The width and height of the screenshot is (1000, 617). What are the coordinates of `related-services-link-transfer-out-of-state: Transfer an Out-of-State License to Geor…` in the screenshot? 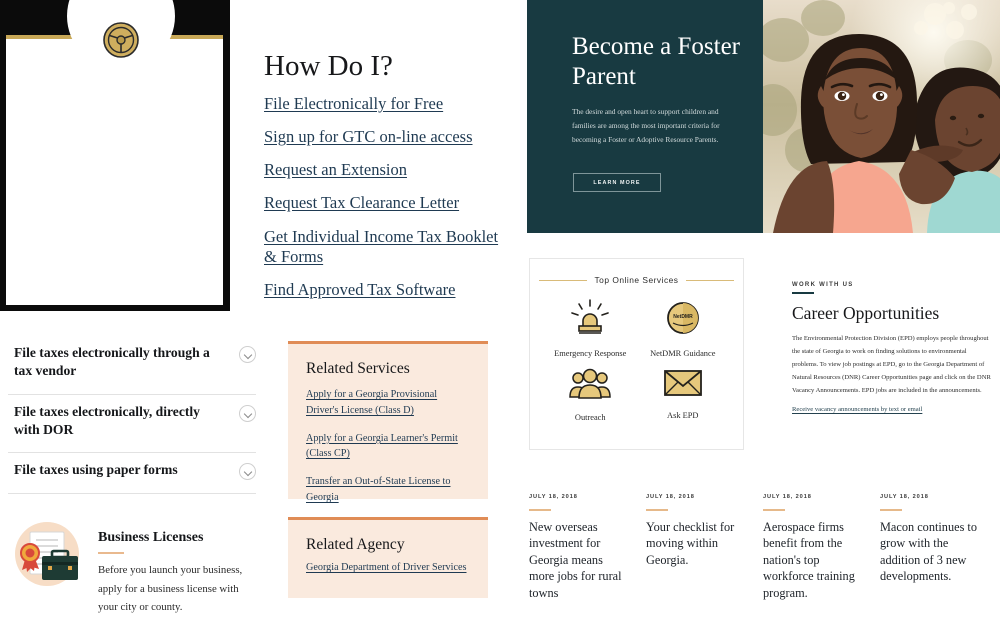 It's located at (388, 490).